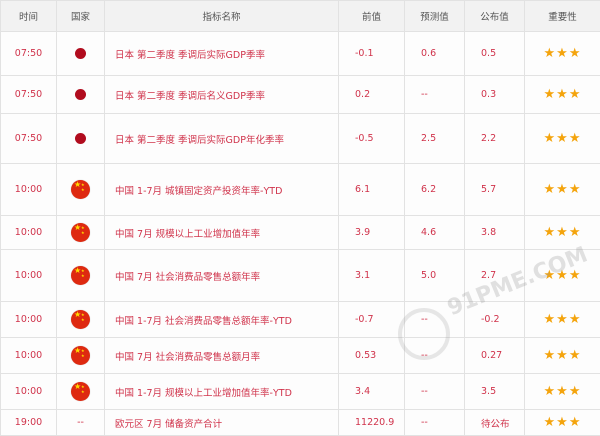 The image size is (600, 436). What do you see at coordinates (222, 190) in the screenshot?
I see `indicator-name: 中国 1-7月 城镇固定资产投资年率-YTD` at bounding box center [222, 190].